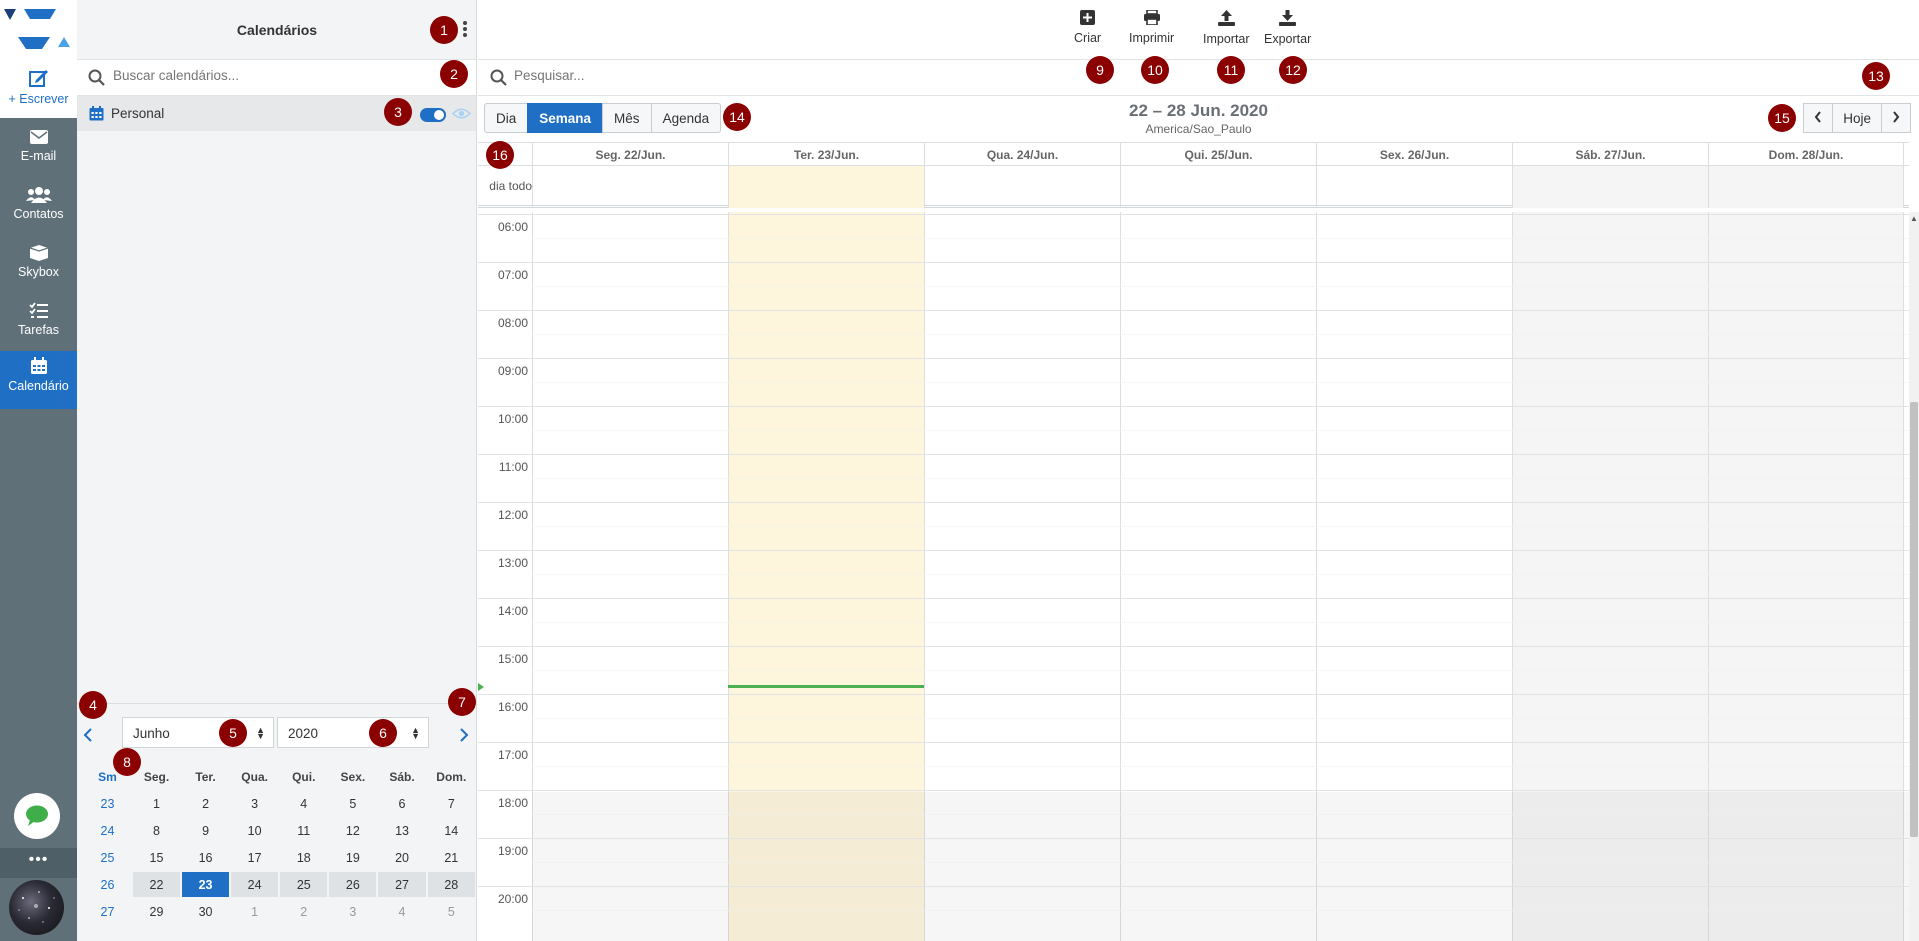 Image resolution: width=1919 pixels, height=941 pixels. What do you see at coordinates (107, 830) in the screenshot?
I see `week-number: 24` at bounding box center [107, 830].